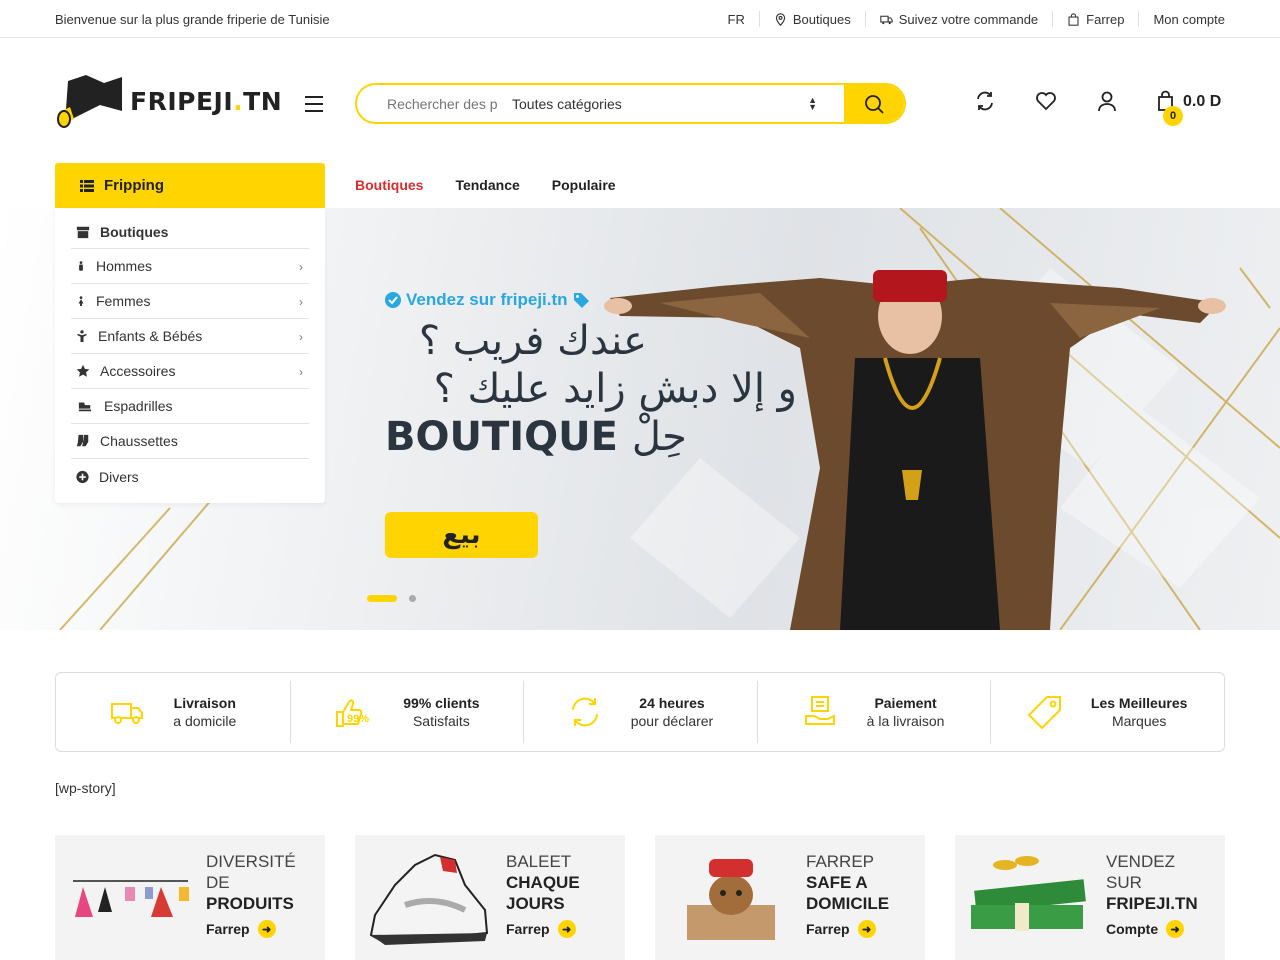 The width and height of the screenshot is (1280, 960). I want to click on promo-line-1: VENDEZ, so click(1140, 861).